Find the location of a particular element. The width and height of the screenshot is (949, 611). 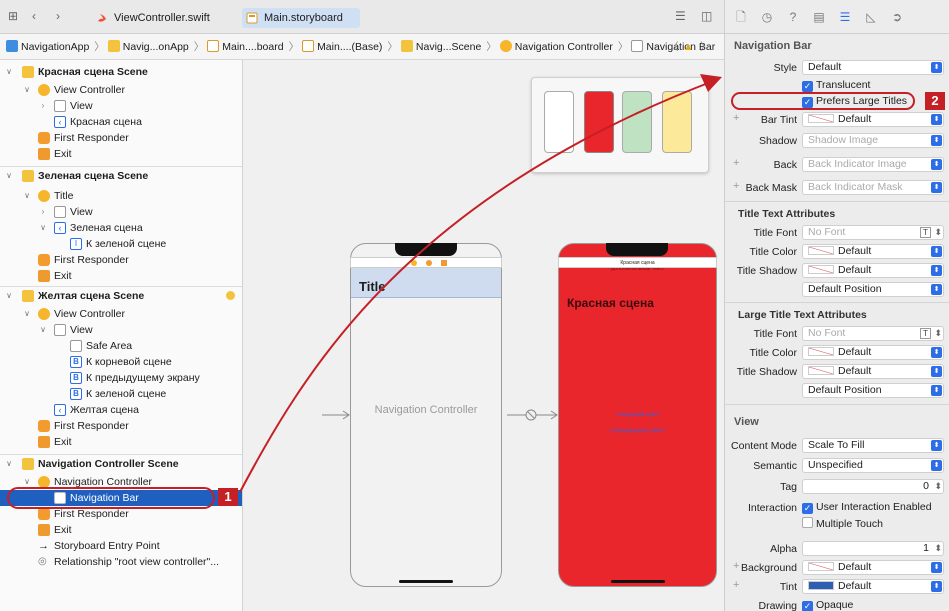

red-back-button: К предыдущему экрану is located at coordinates (637, 431).